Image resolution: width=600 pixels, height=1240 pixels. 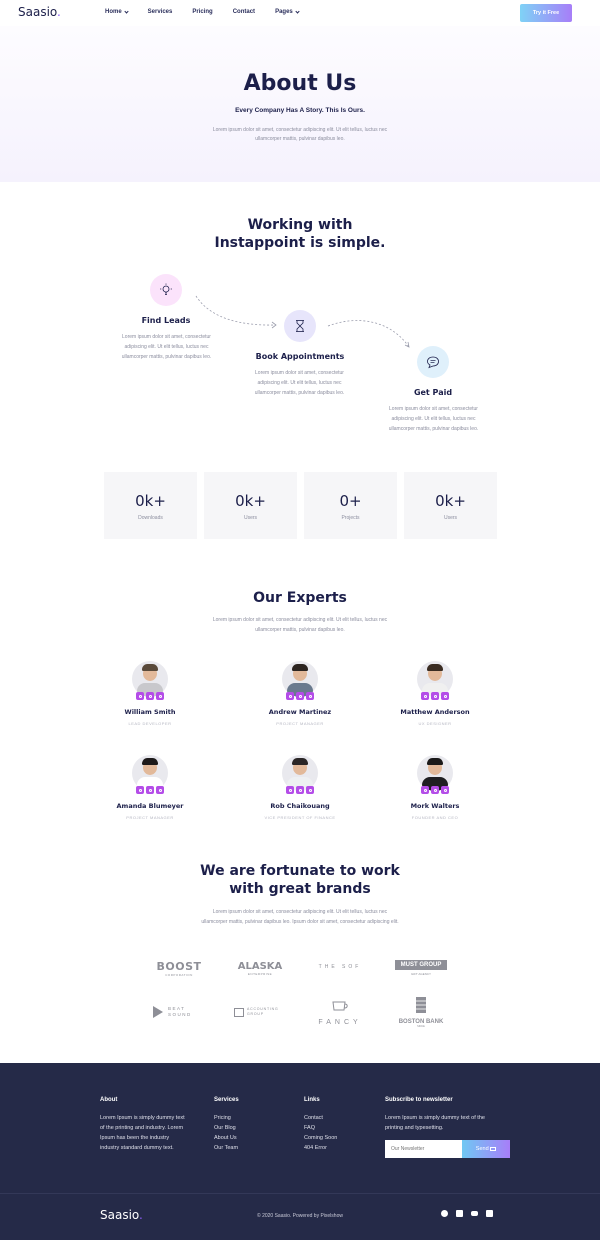 I want to click on footer-link-about: About Us, so click(x=226, y=1138).